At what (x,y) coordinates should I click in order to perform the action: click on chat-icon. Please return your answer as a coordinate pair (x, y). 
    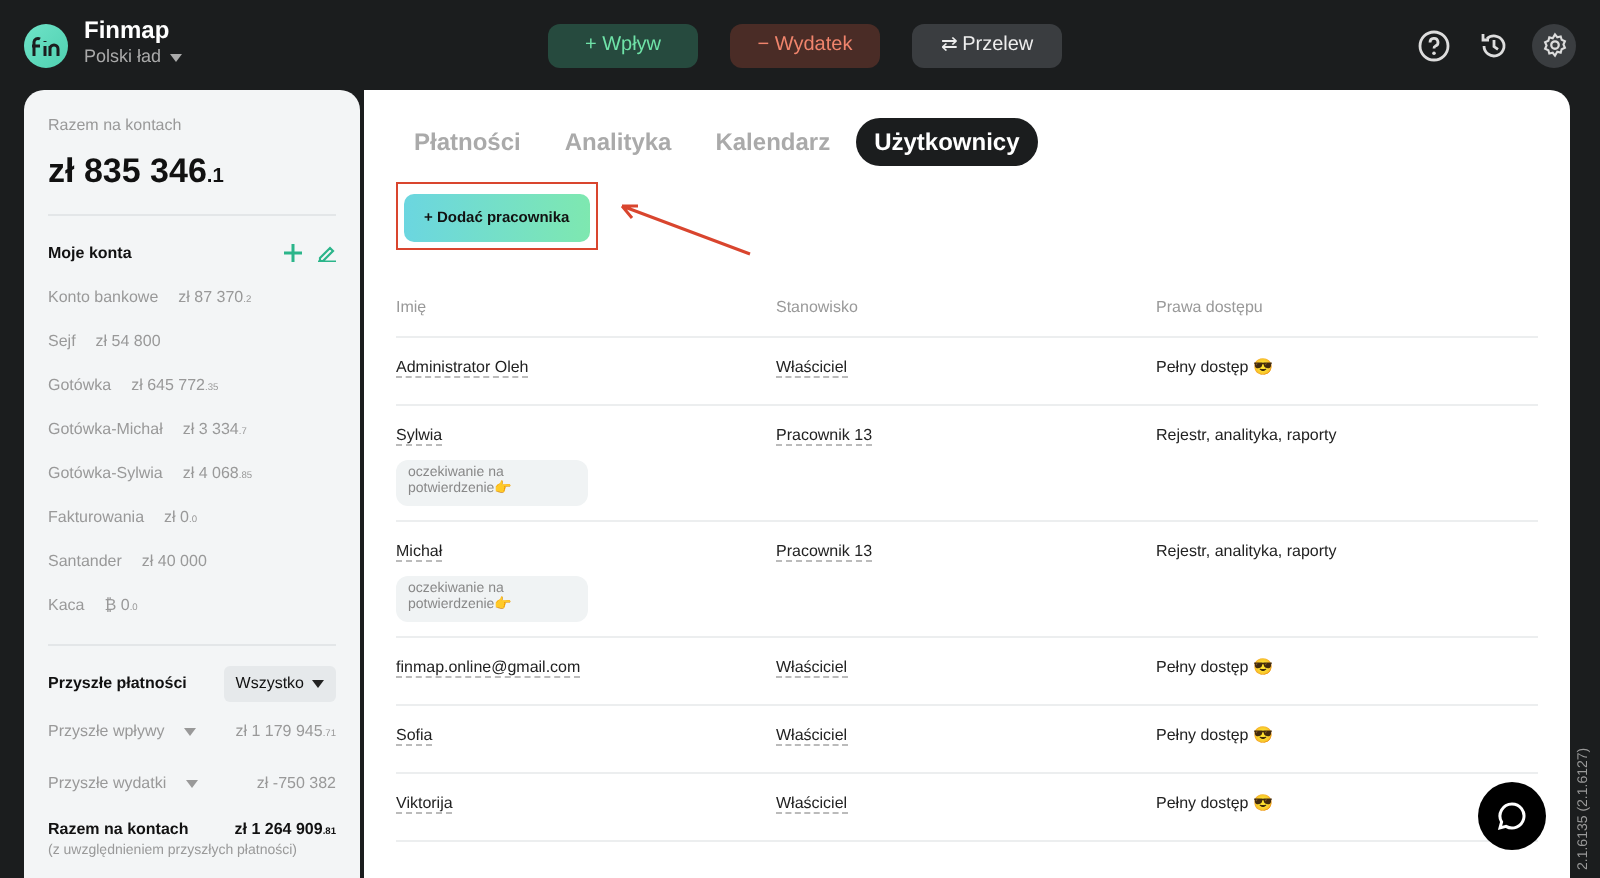
    Looking at the image, I should click on (1512, 816).